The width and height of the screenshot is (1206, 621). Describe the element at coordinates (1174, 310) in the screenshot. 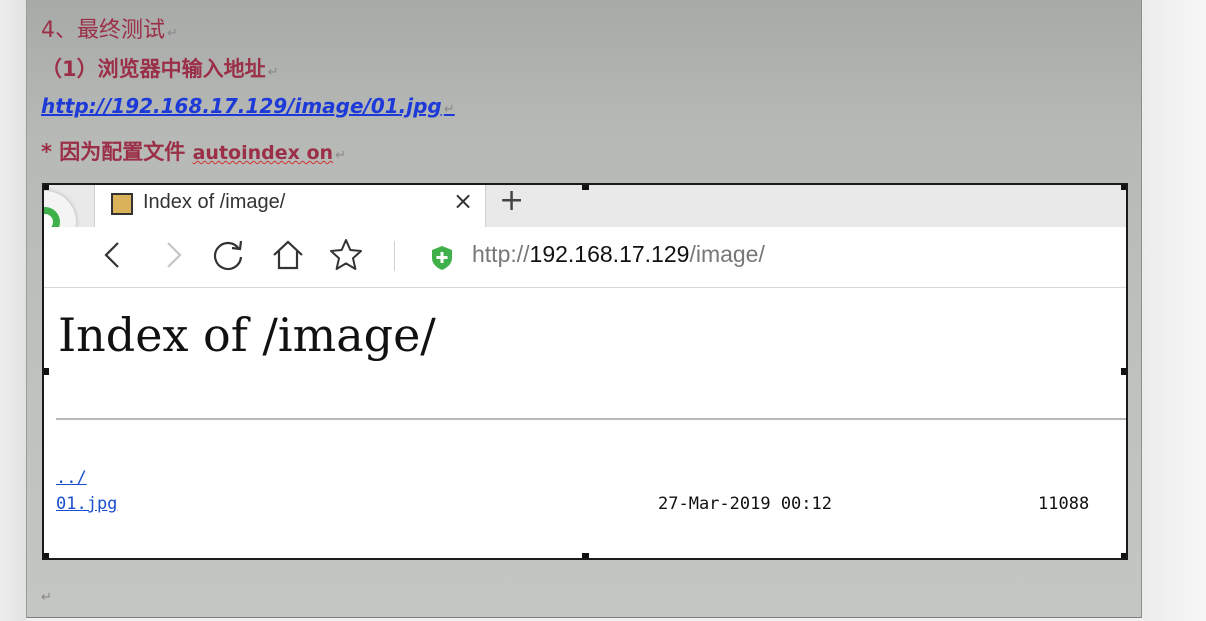

I see `right-margin` at that location.